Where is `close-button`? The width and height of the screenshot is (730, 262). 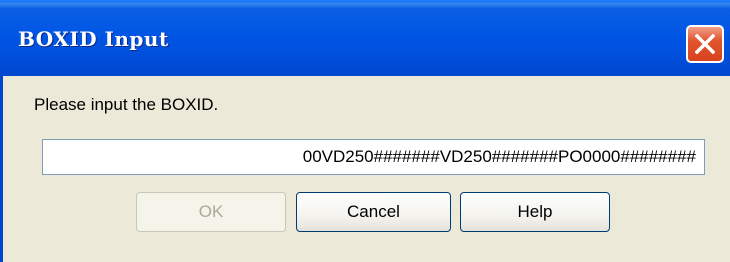
close-button is located at coordinates (705, 44).